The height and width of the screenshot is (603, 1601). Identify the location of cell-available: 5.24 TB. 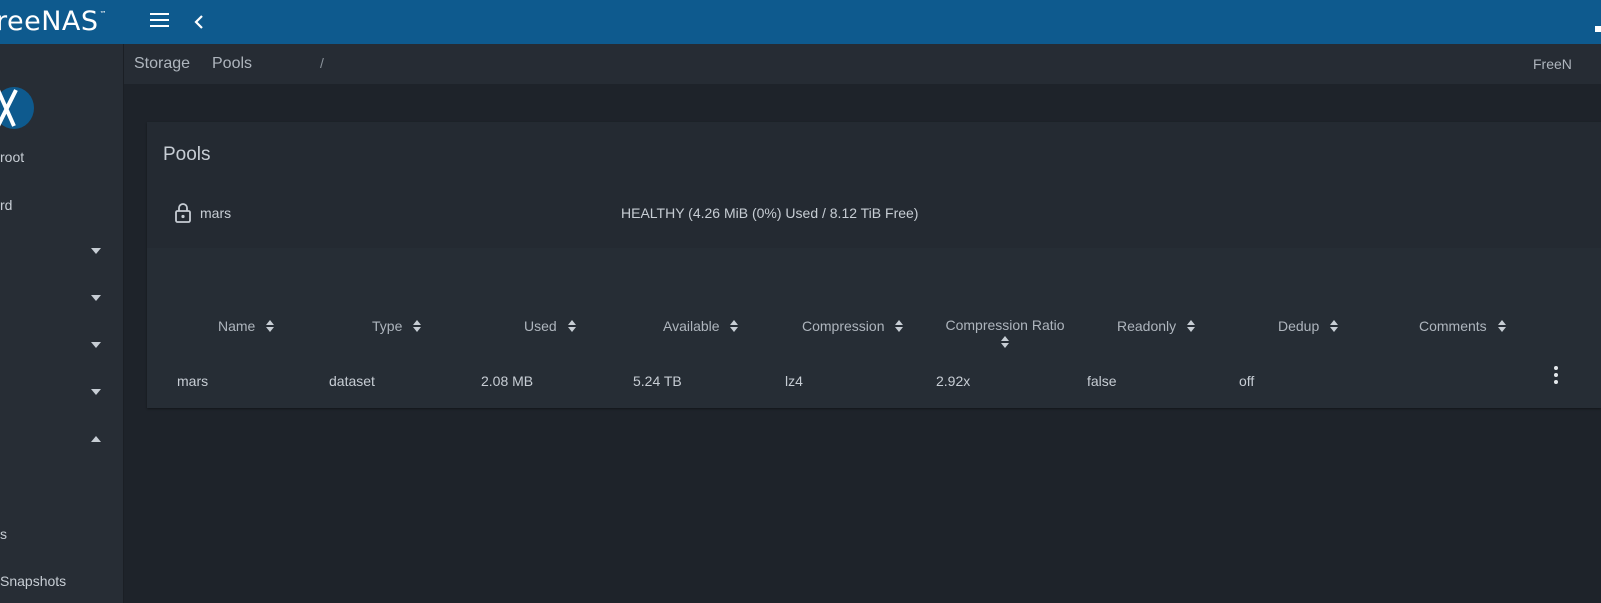
(657, 381).